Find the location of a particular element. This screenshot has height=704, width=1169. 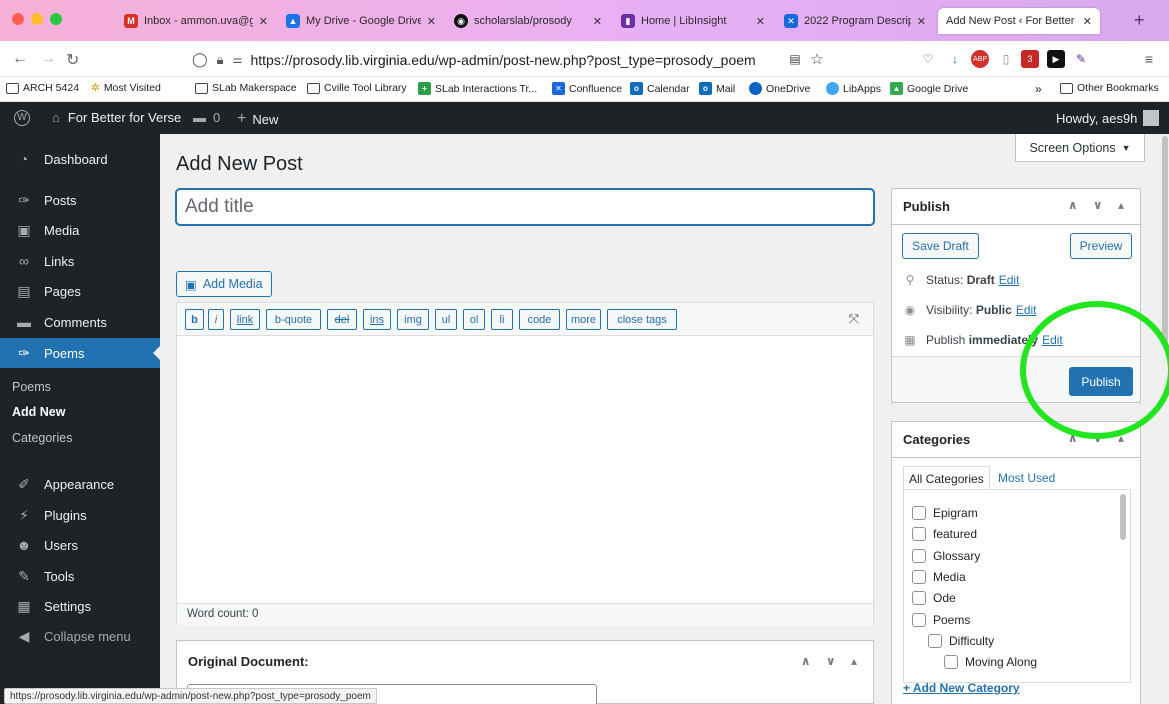

original-document-header: Original Document: ∧ ∨ ▴ is located at coordinates (525, 661).